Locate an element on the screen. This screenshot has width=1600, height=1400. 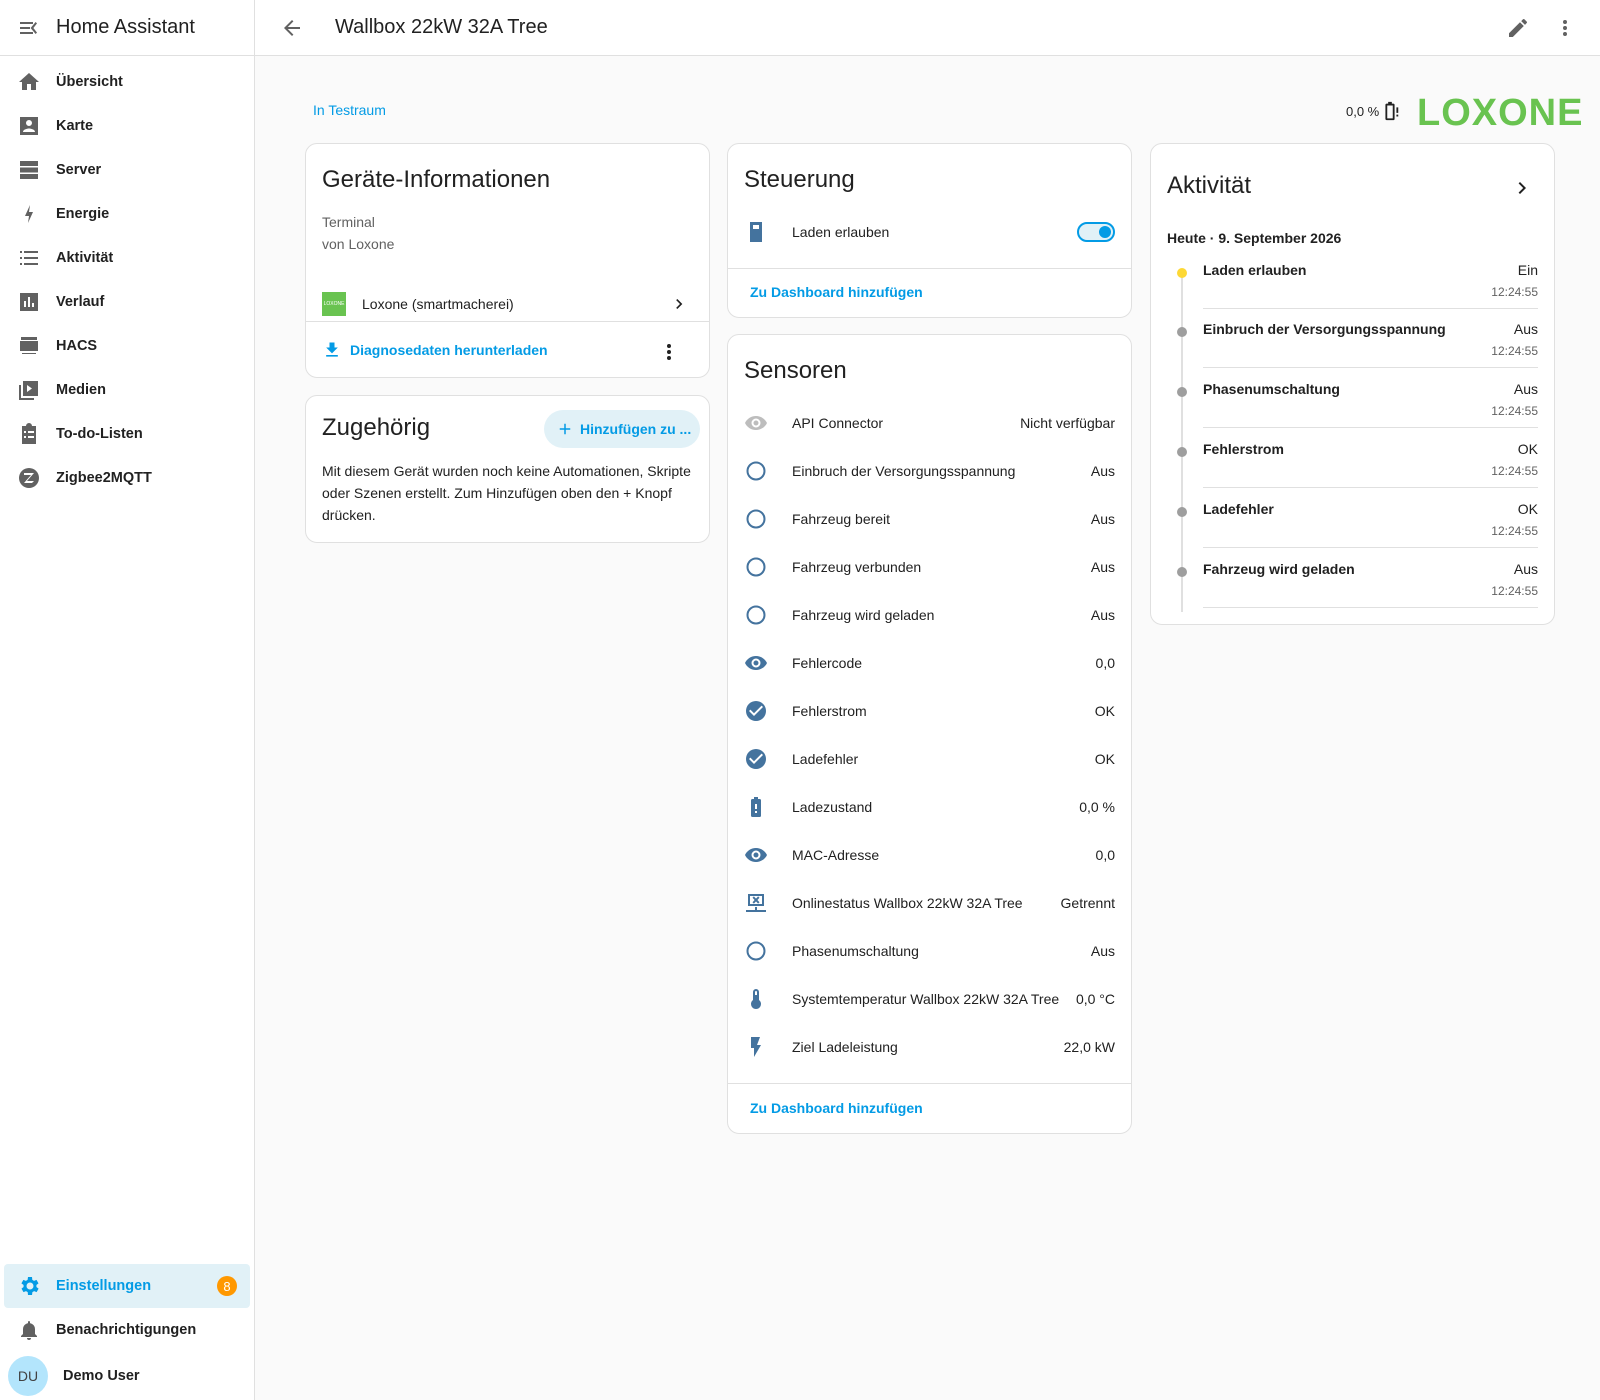
entity-row: Phasenumschaltung Aus is located at coordinates (929, 951).